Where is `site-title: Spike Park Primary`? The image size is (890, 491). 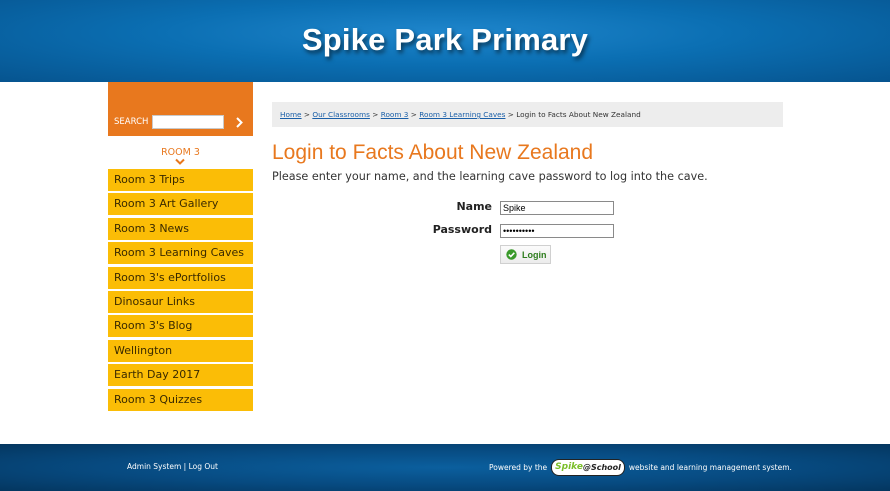
site-title: Spike Park Primary is located at coordinates (445, 39).